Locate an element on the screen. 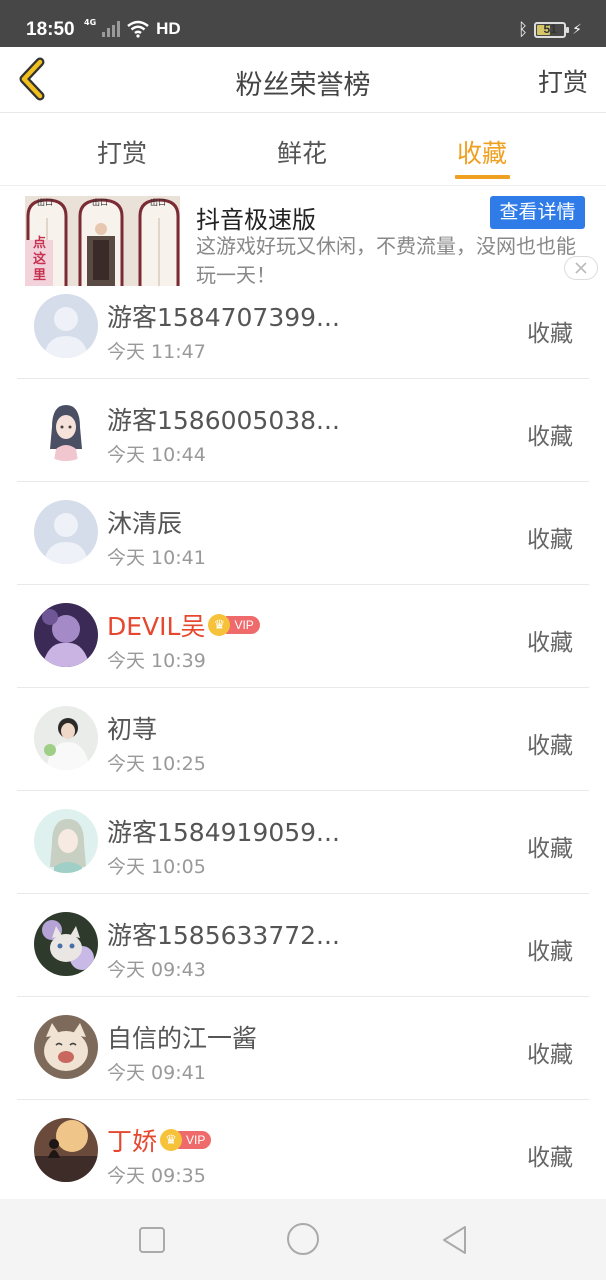 This screenshot has width=606, height=1280. timestamp: 今天 10:41 is located at coordinates (156, 558).